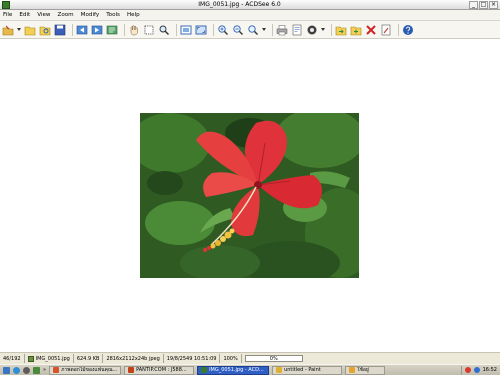 This screenshot has height=375, width=500. Describe the element at coordinates (297, 30) in the screenshot. I see `properties-icon` at that location.